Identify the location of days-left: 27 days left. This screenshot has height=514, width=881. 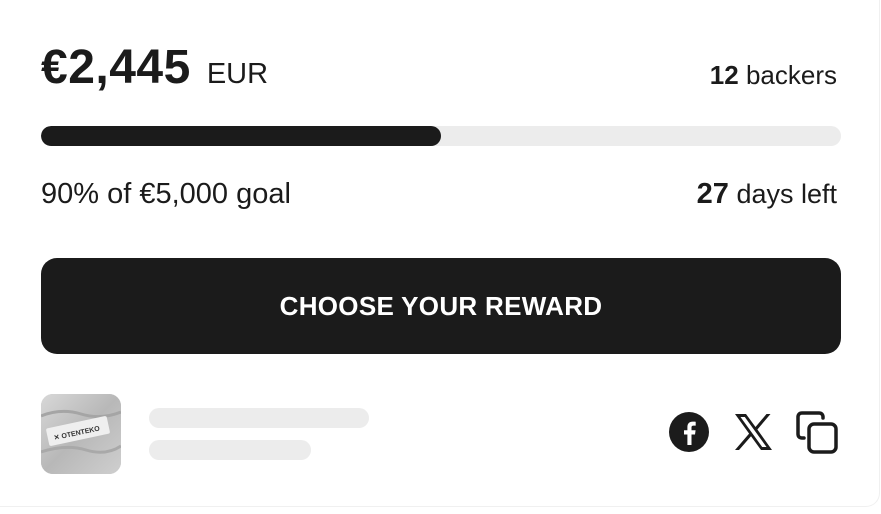
(767, 194).